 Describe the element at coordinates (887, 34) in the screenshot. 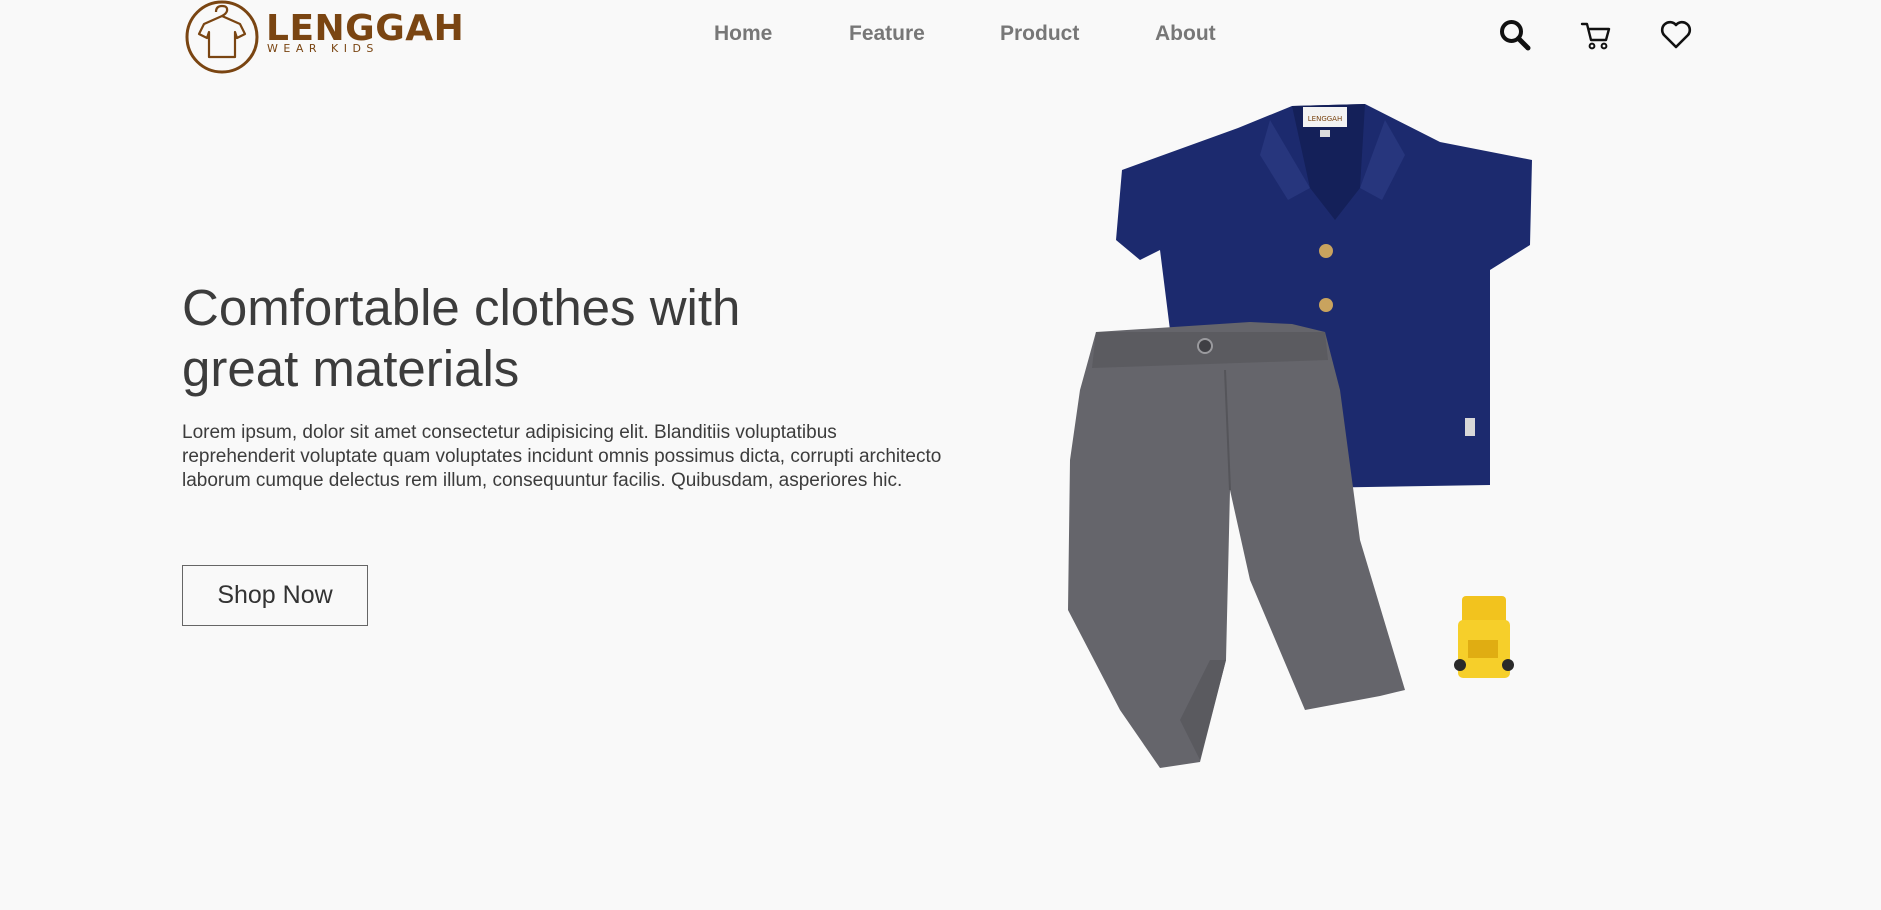

I see `nav-feature: Feature` at that location.